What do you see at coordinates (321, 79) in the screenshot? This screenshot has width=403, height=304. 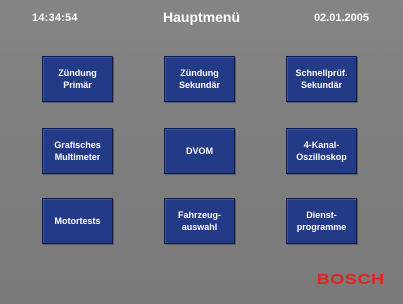 I see `quick-test-secondary-button: Schnellprüf. Sekundär` at bounding box center [321, 79].